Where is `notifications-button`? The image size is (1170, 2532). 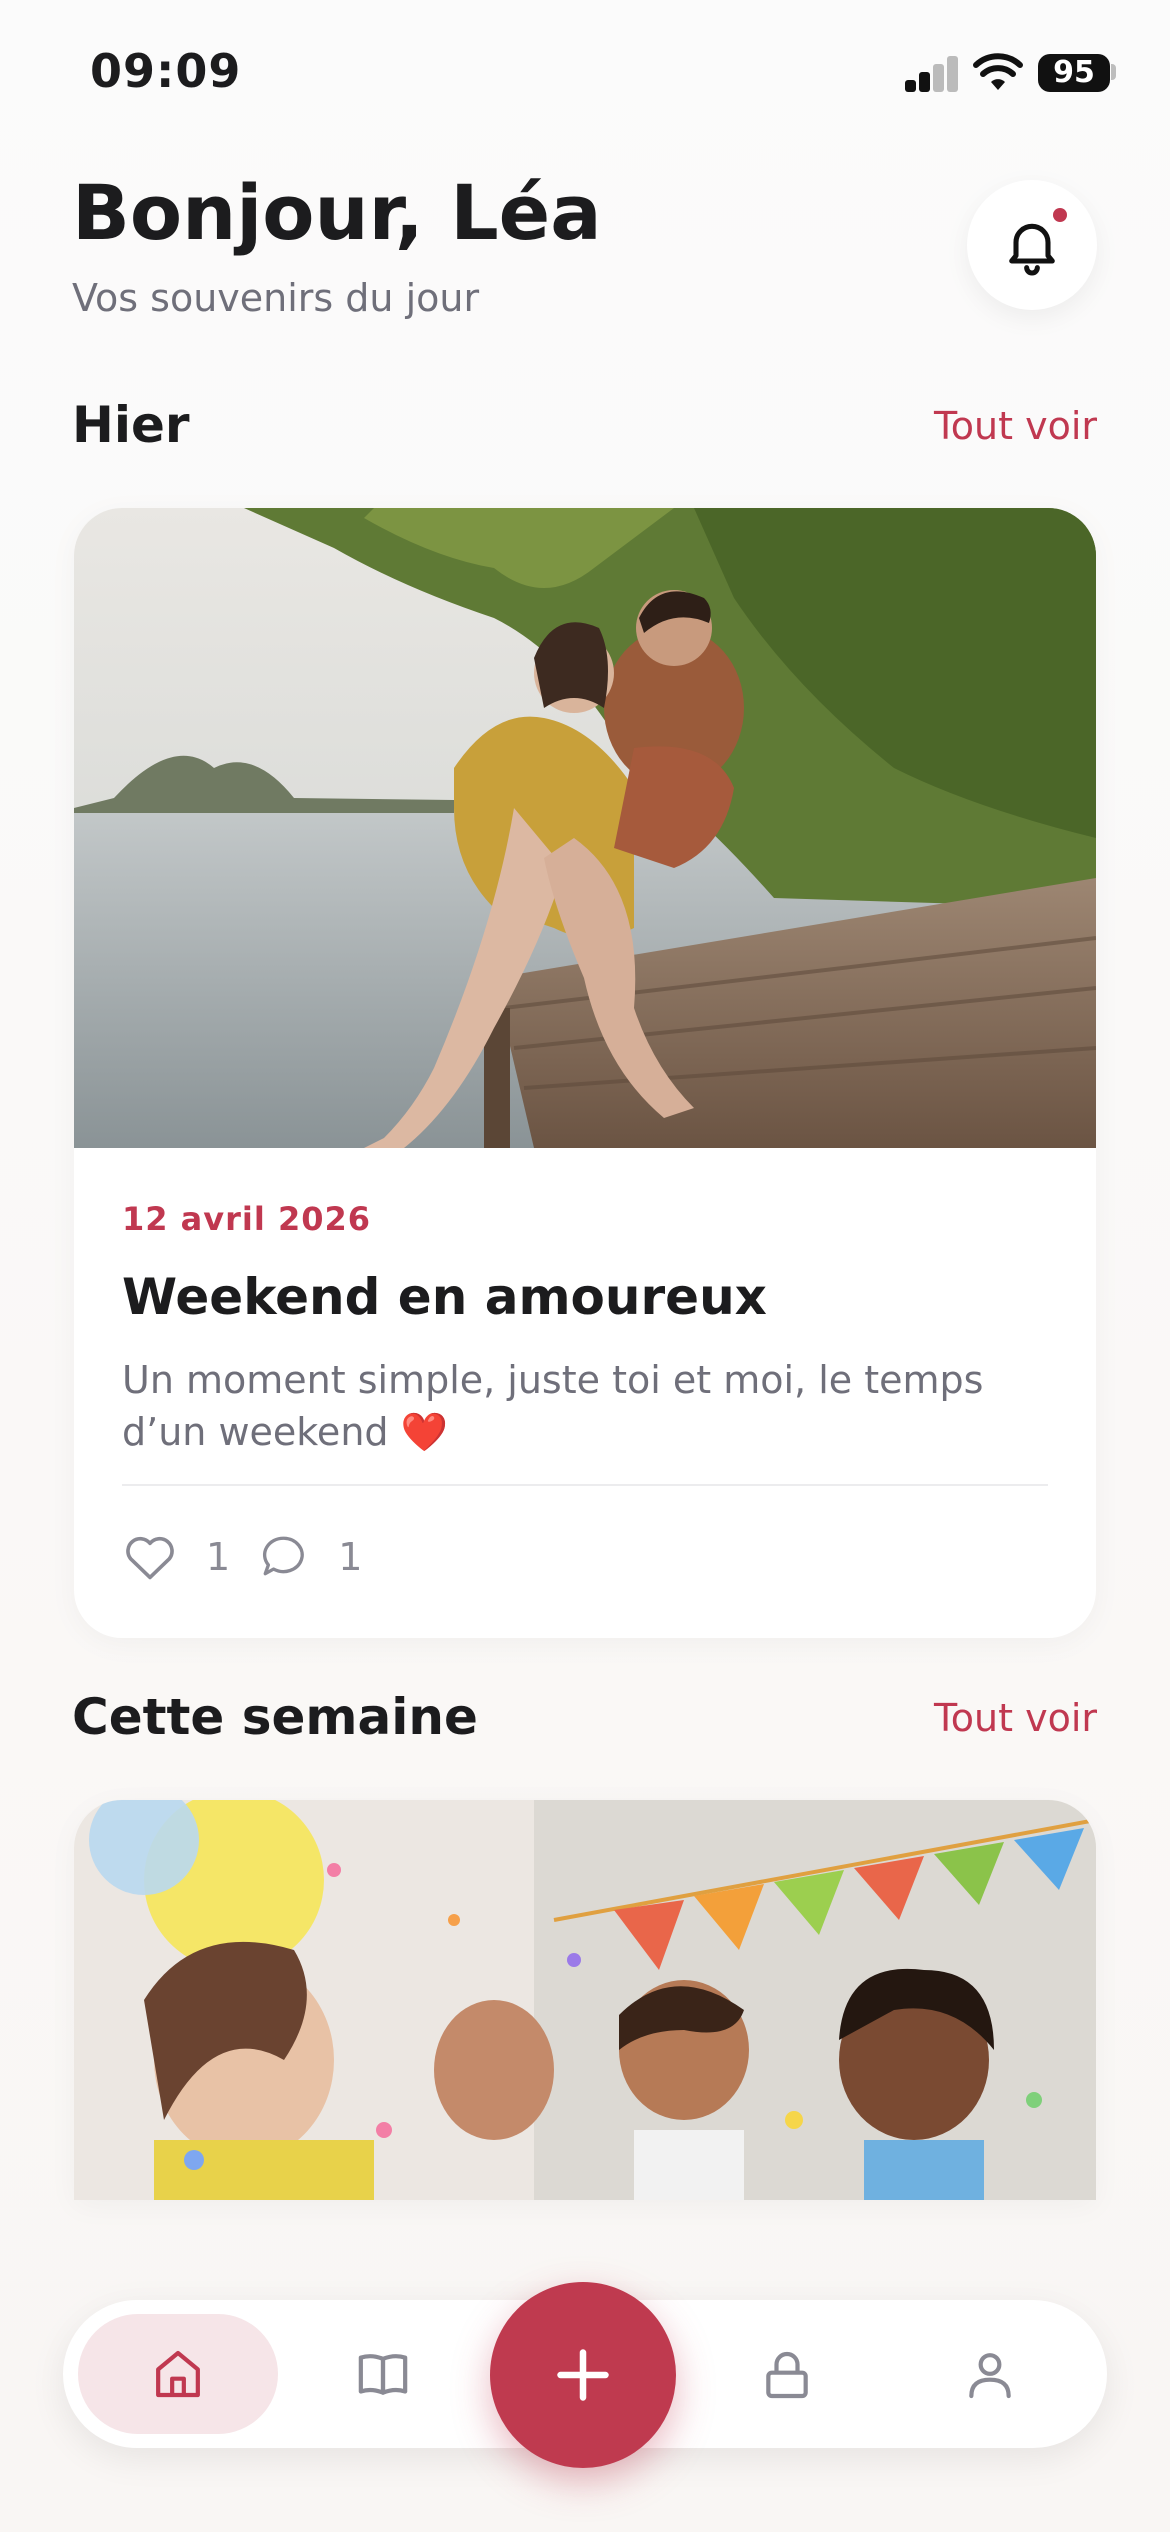 notifications-button is located at coordinates (1032, 245).